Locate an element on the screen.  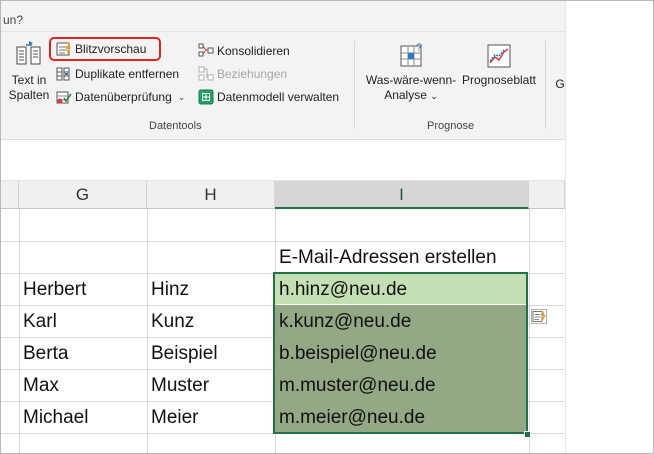
data-validation-icon is located at coordinates (64, 97).